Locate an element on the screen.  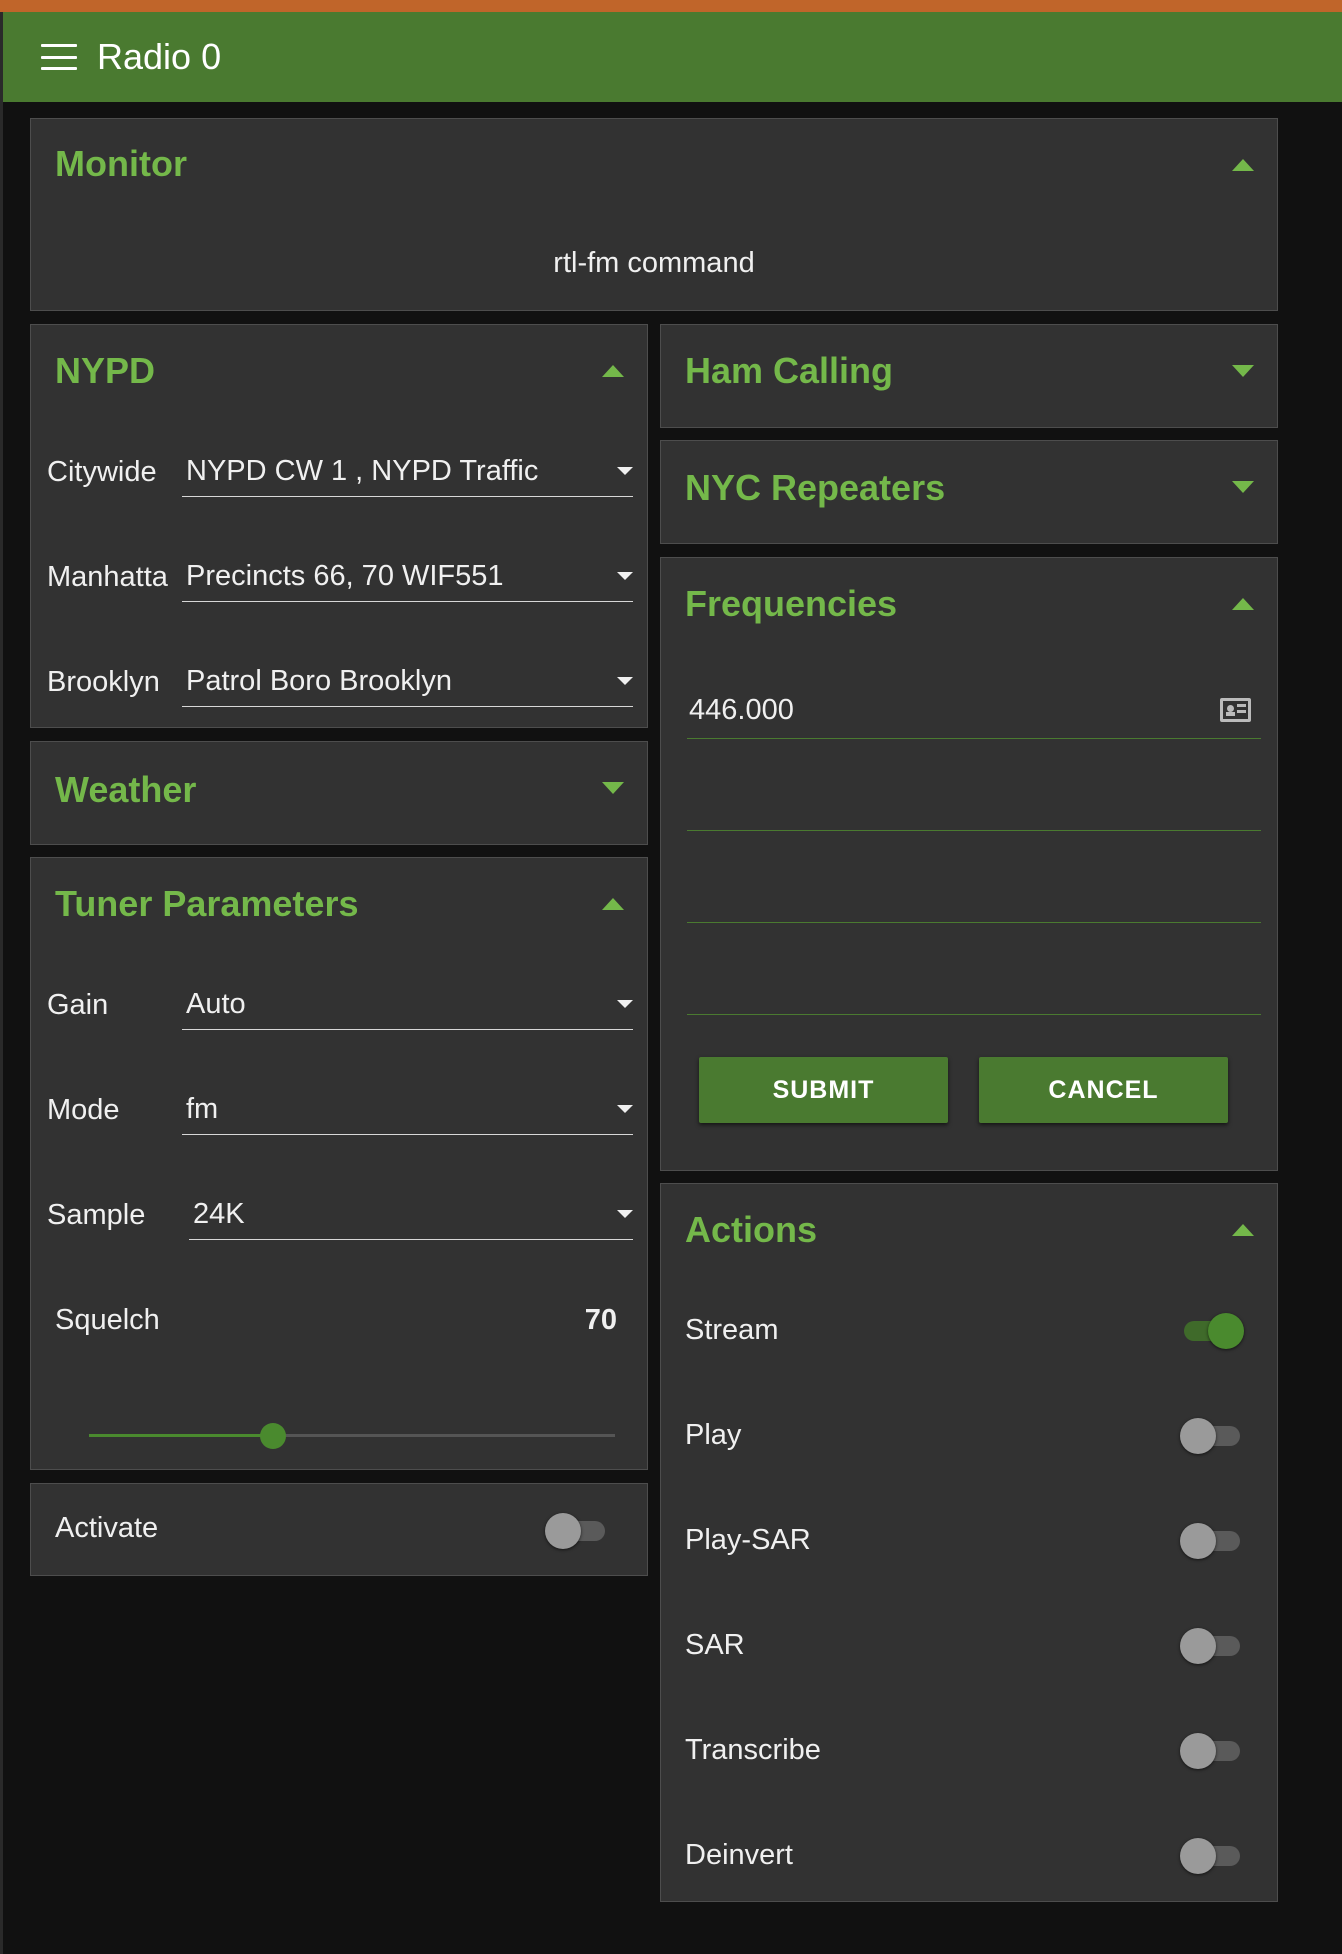
mode-dropdown-icon is located at coordinates (625, 1109).